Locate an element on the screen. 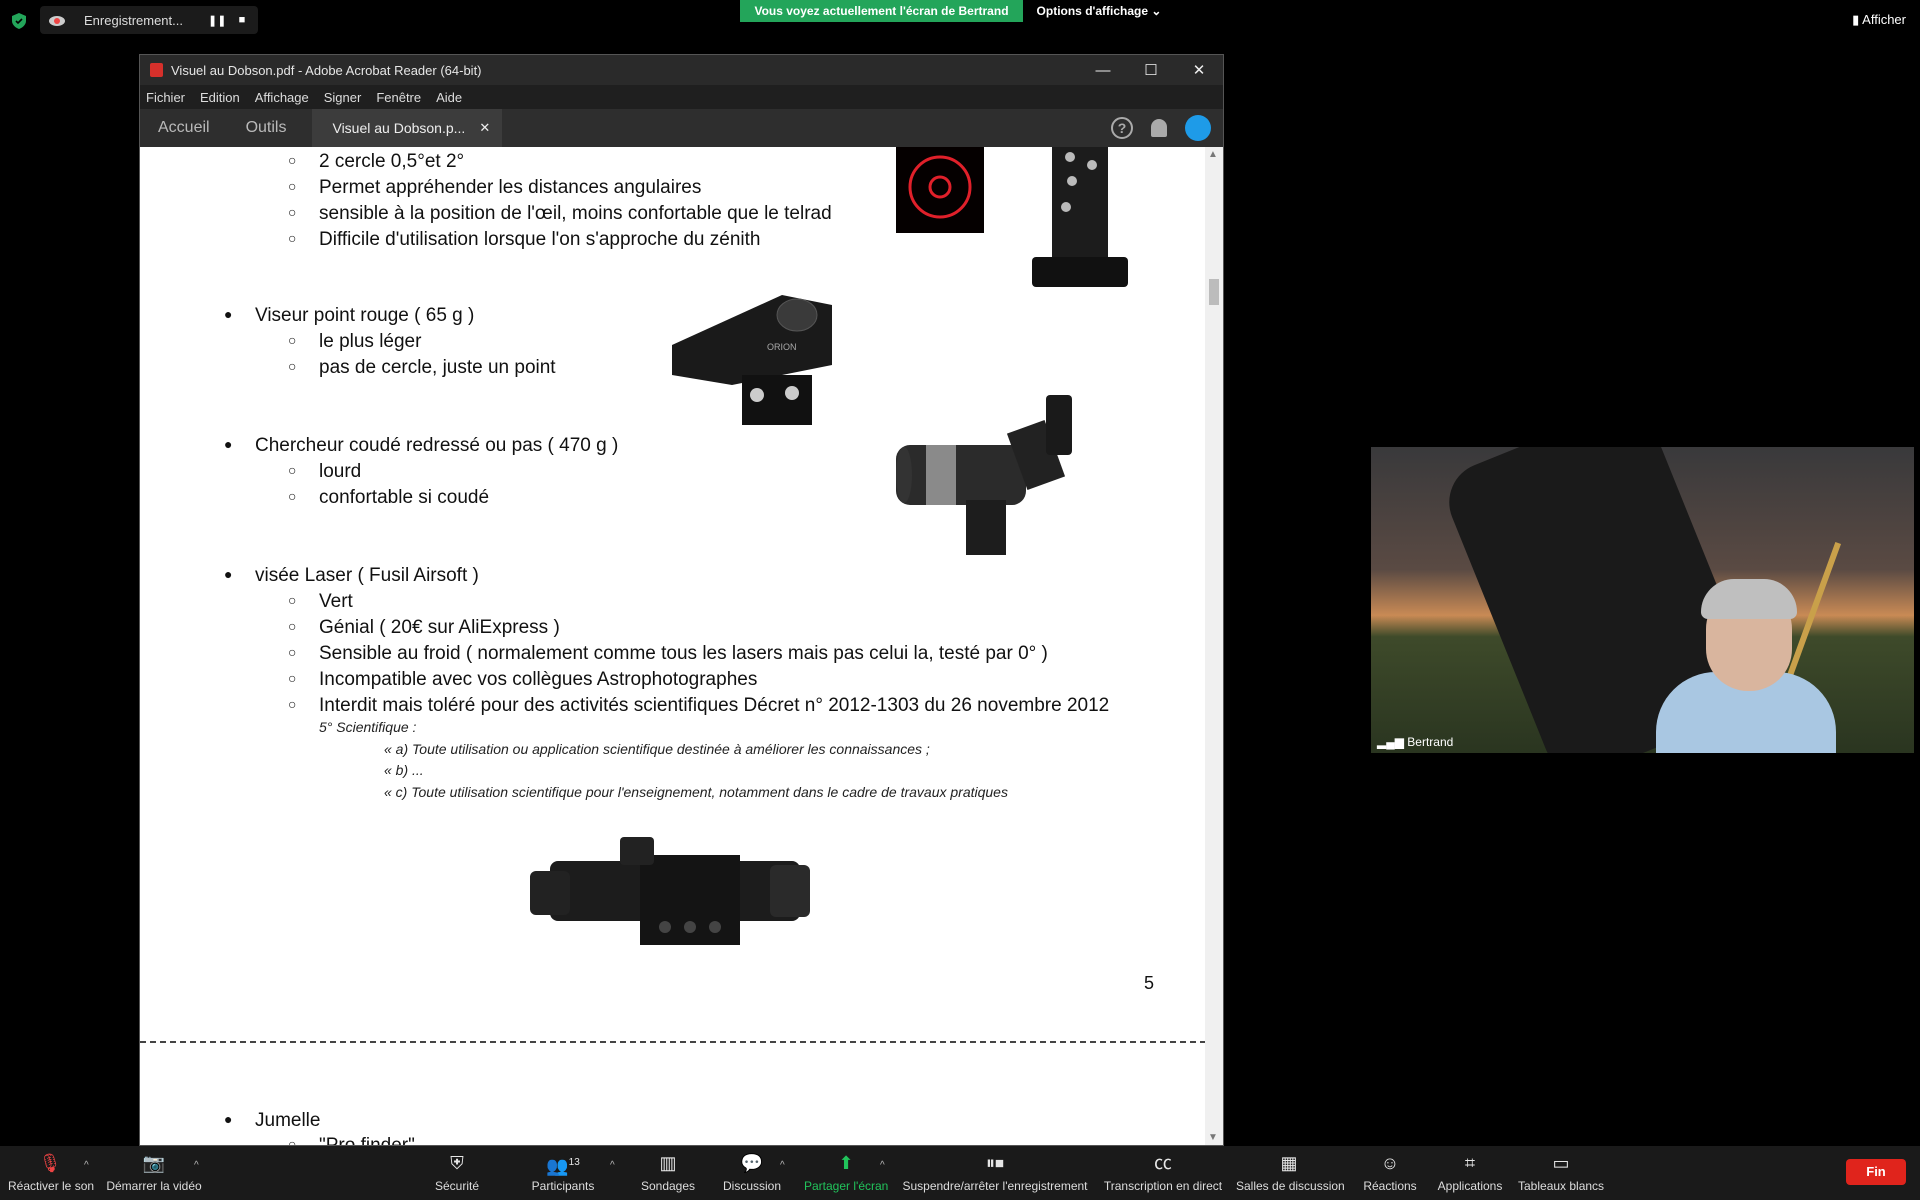 Image resolution: width=1920 pixels, height=1200 pixels. apps-label: Applications is located at coordinates (1470, 1186).